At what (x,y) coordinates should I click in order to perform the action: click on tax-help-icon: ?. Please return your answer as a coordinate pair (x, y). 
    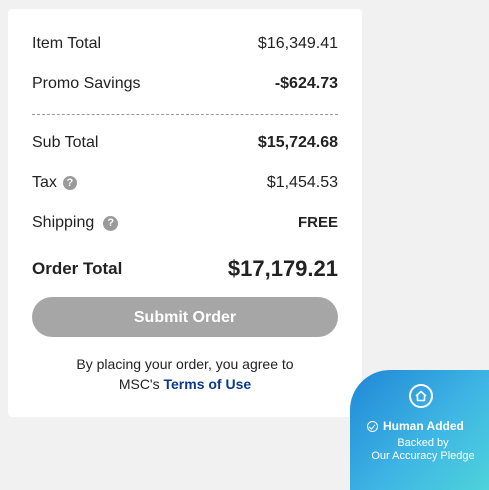
    Looking at the image, I should click on (69, 183).